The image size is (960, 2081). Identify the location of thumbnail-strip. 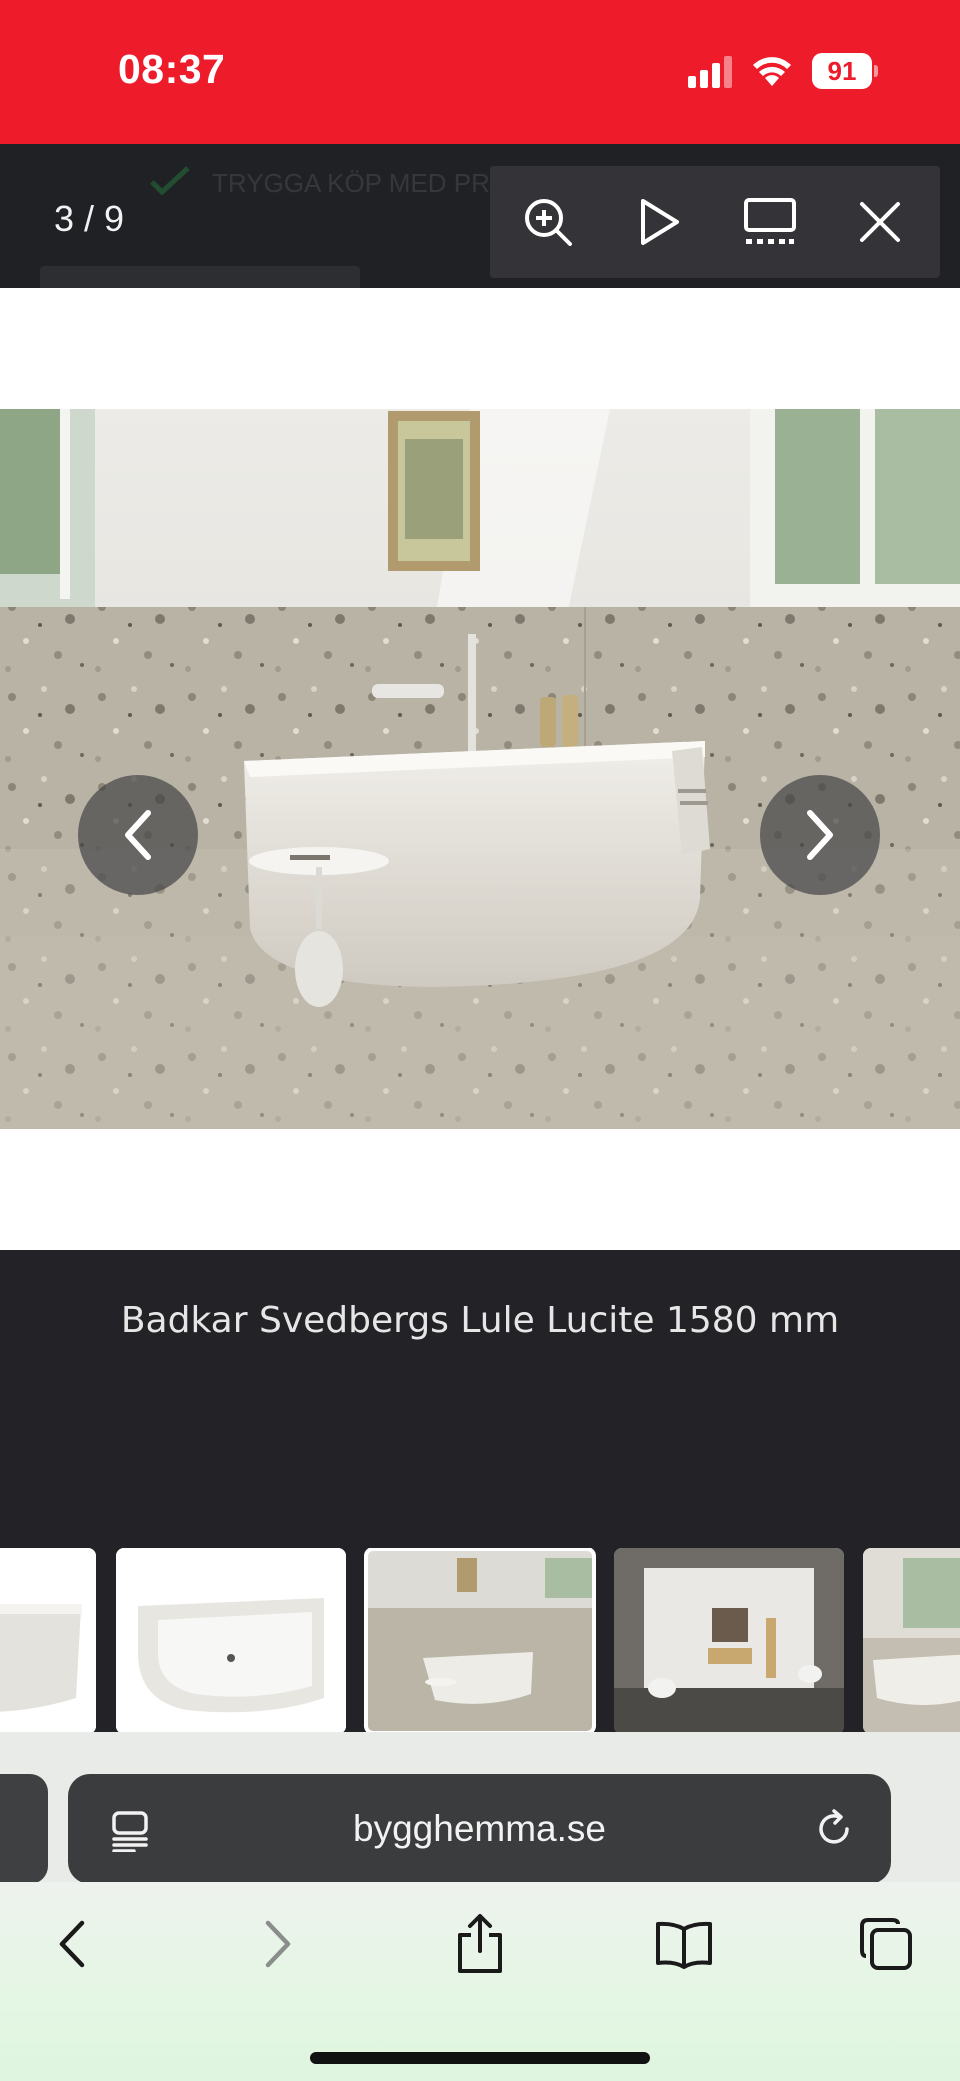
(480, 1640).